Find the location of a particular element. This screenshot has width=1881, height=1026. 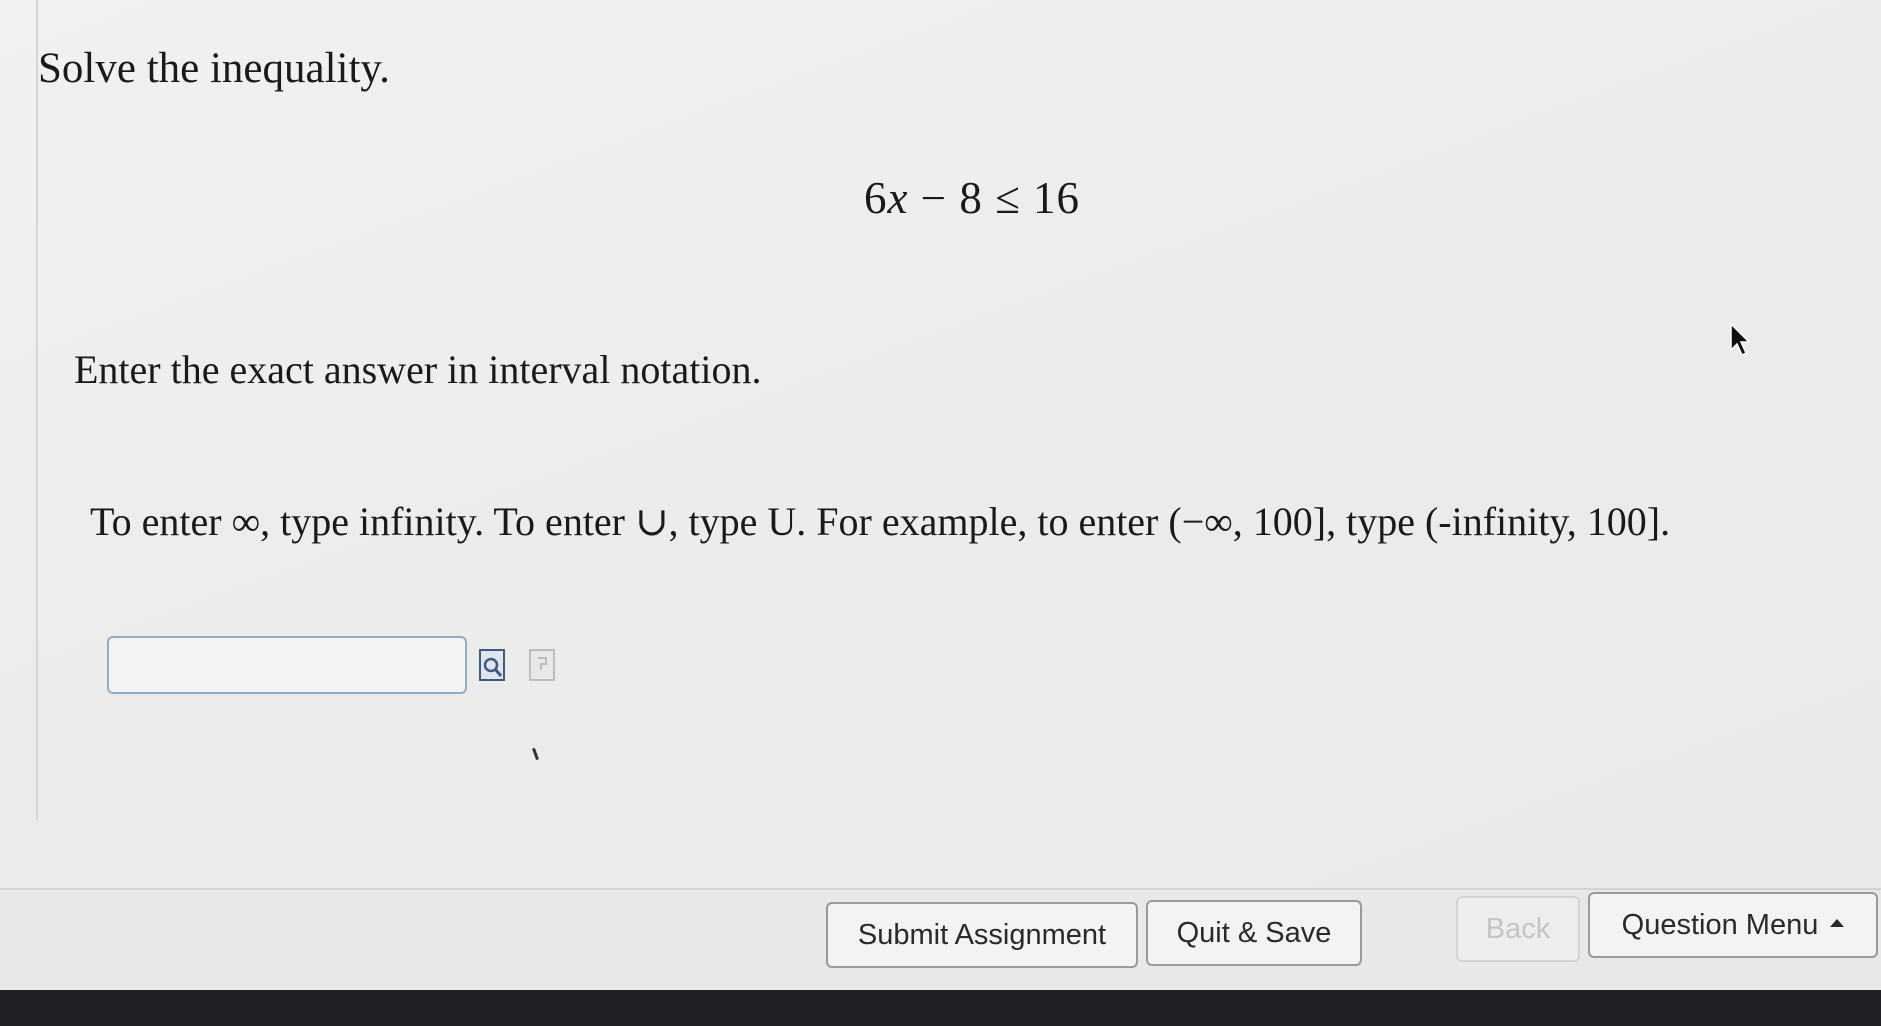

screen-bottom-bezel is located at coordinates (940, 1008).